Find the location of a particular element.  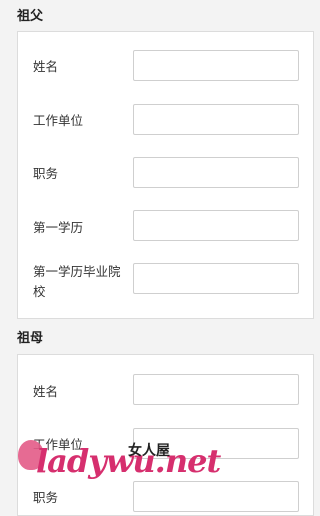

field-label-position: 职务 is located at coordinates (46, 173).